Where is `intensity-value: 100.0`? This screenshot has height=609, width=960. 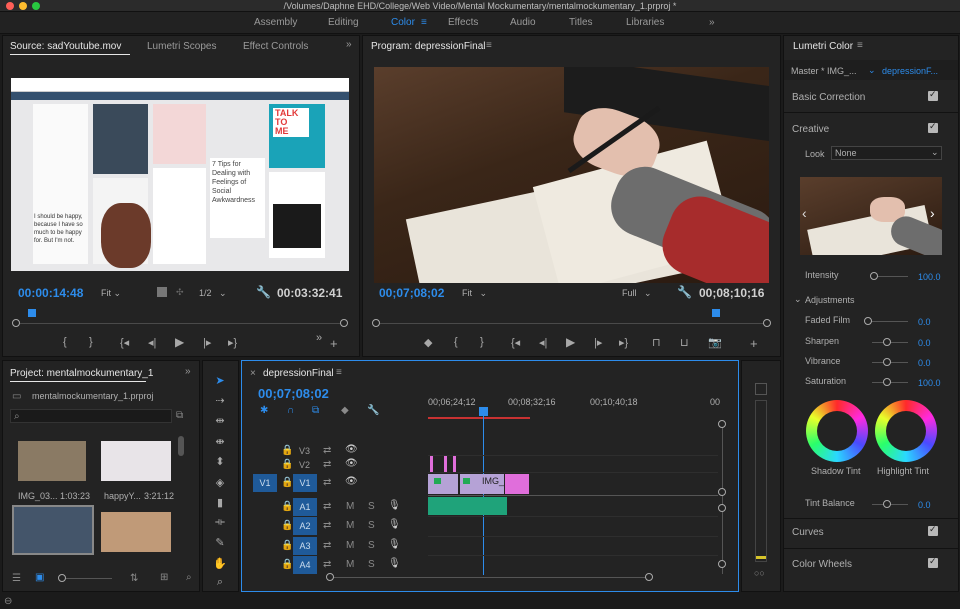 intensity-value: 100.0 is located at coordinates (929, 277).